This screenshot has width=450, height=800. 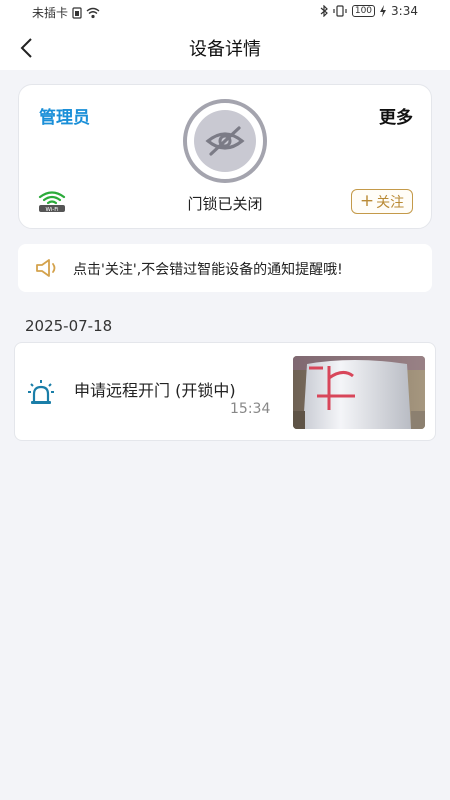 What do you see at coordinates (155, 390) in the screenshot?
I see `event-title: 申请远程开门 (开锁中)` at bounding box center [155, 390].